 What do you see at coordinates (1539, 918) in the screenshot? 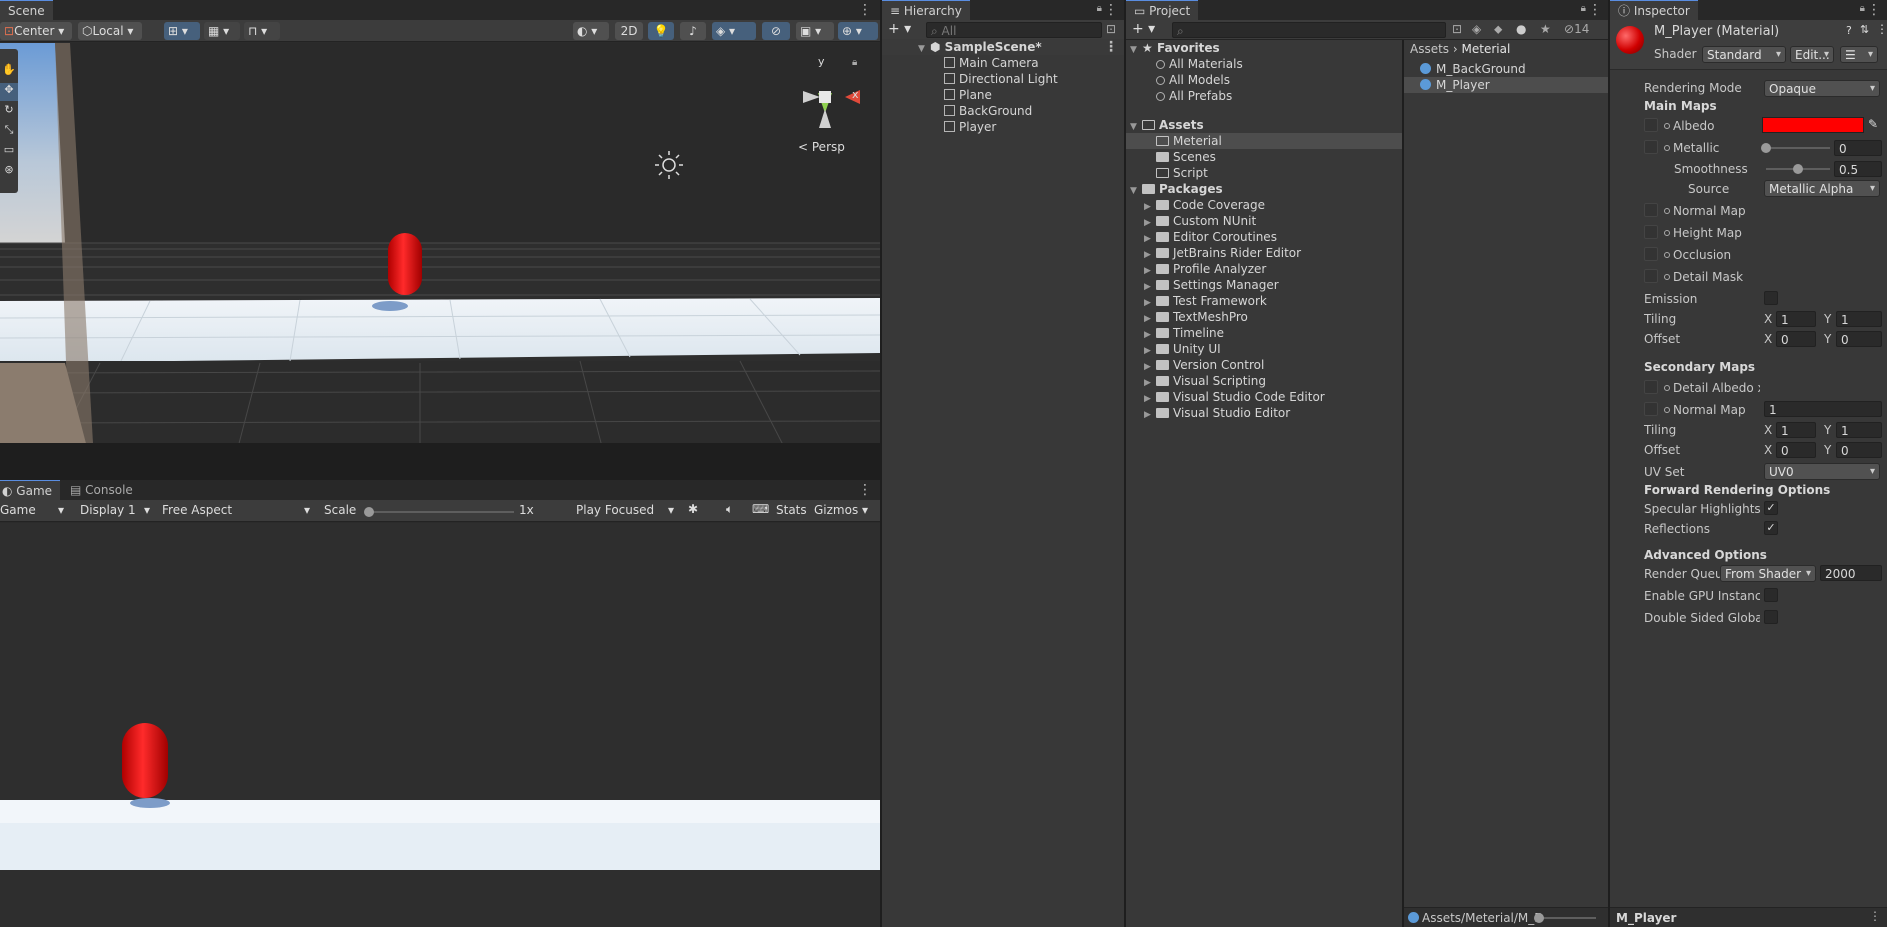
I see `icon-size-slider-knob` at bounding box center [1539, 918].